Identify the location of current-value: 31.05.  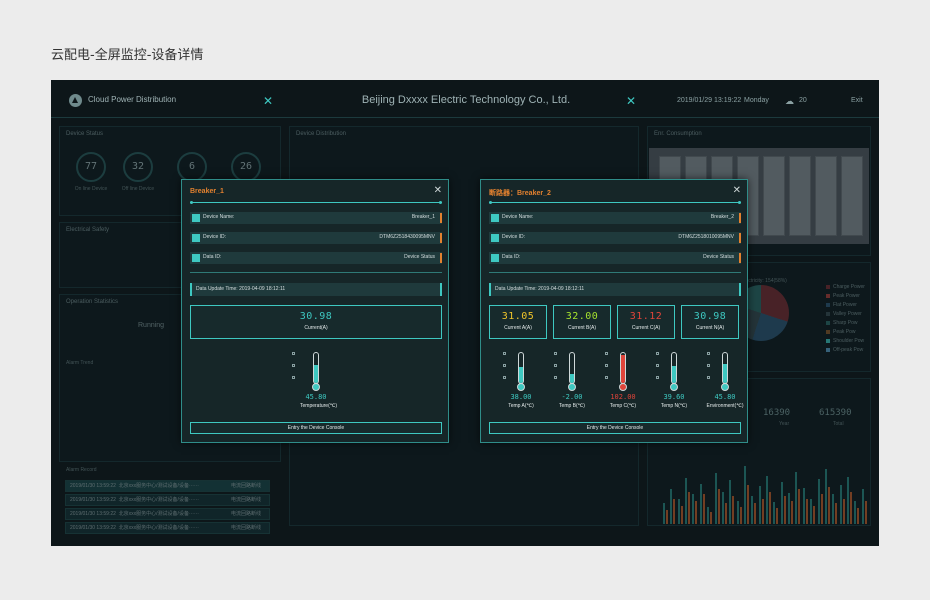
(518, 316).